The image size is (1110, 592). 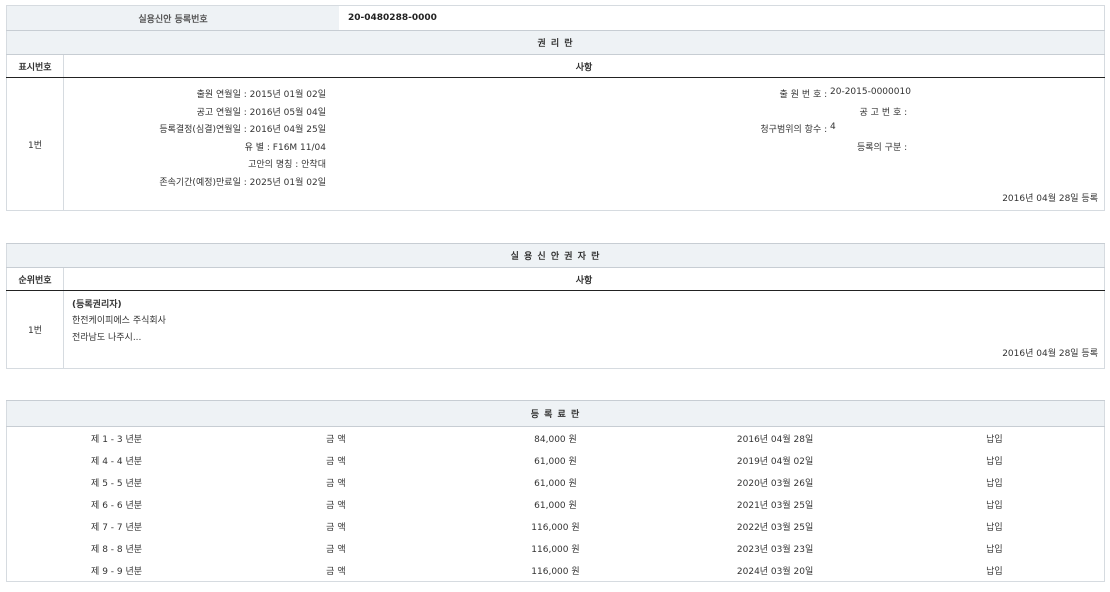 What do you see at coordinates (584, 279) in the screenshot?
I see `holders-col-item: 사항` at bounding box center [584, 279].